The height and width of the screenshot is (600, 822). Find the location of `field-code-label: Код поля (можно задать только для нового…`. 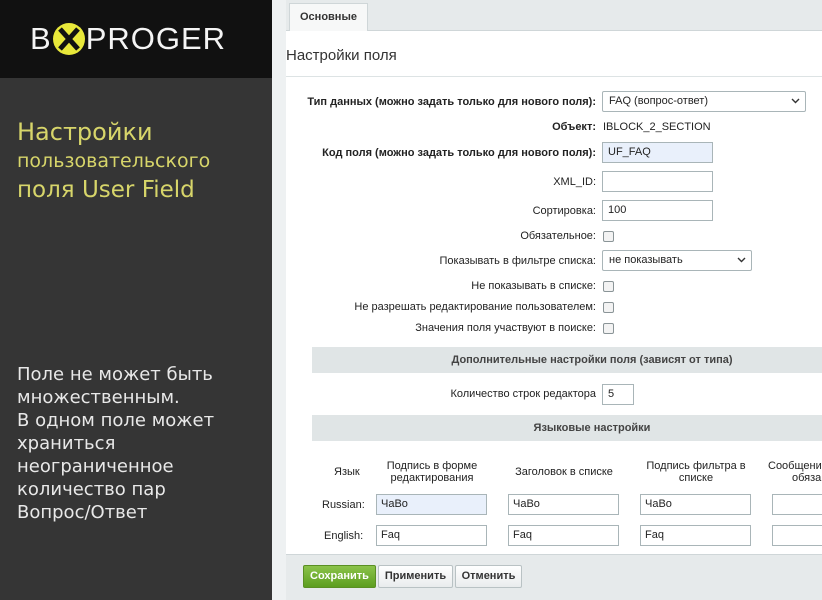

field-code-label: Код поля (можно задать только для нового… is located at coordinates (459, 153).